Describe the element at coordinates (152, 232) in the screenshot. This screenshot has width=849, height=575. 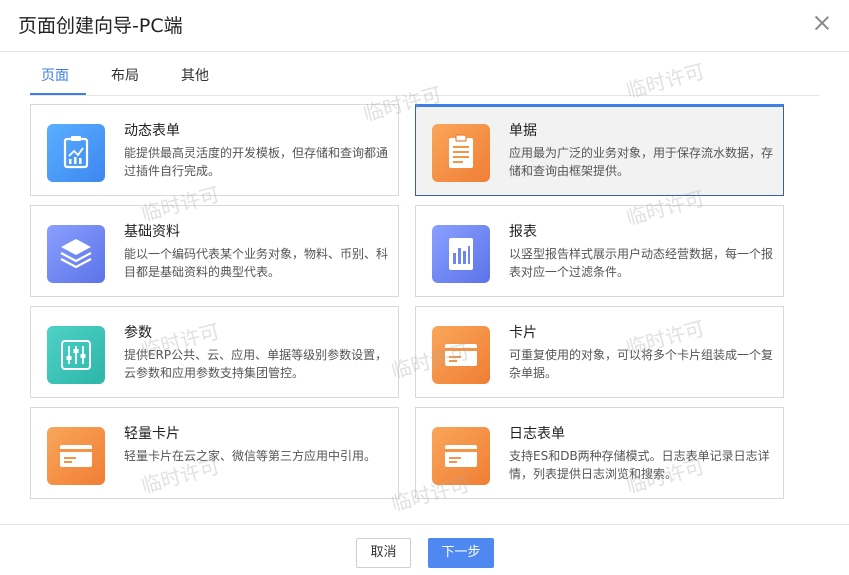
I see `card-title: 基础资料` at that location.